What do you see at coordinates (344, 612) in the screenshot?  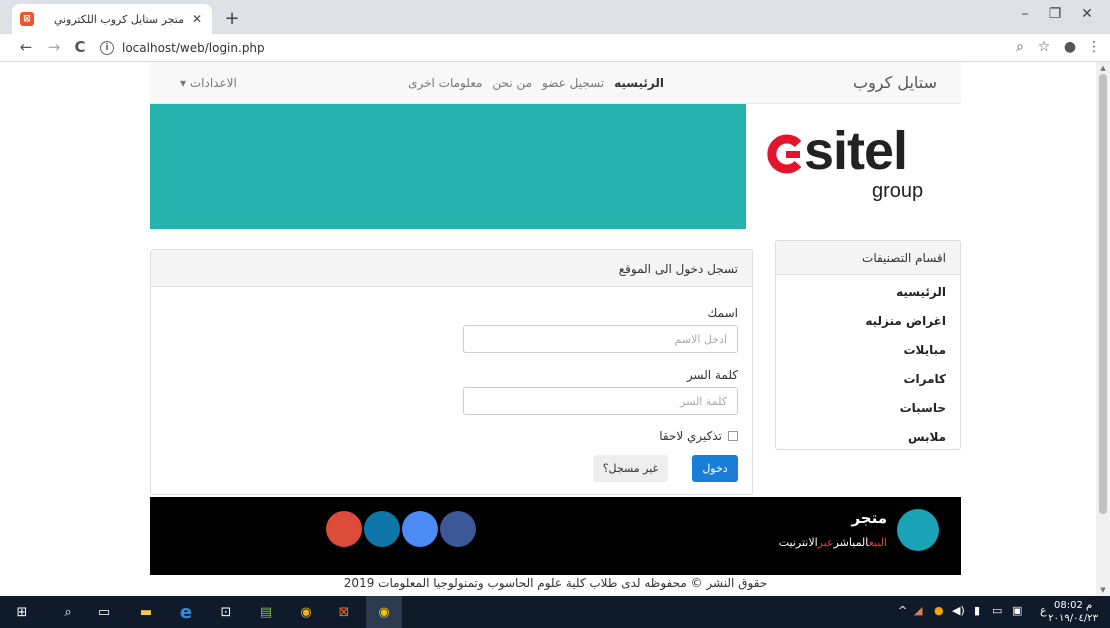 I see `xampp-taskbar-icon: ⊠` at bounding box center [344, 612].